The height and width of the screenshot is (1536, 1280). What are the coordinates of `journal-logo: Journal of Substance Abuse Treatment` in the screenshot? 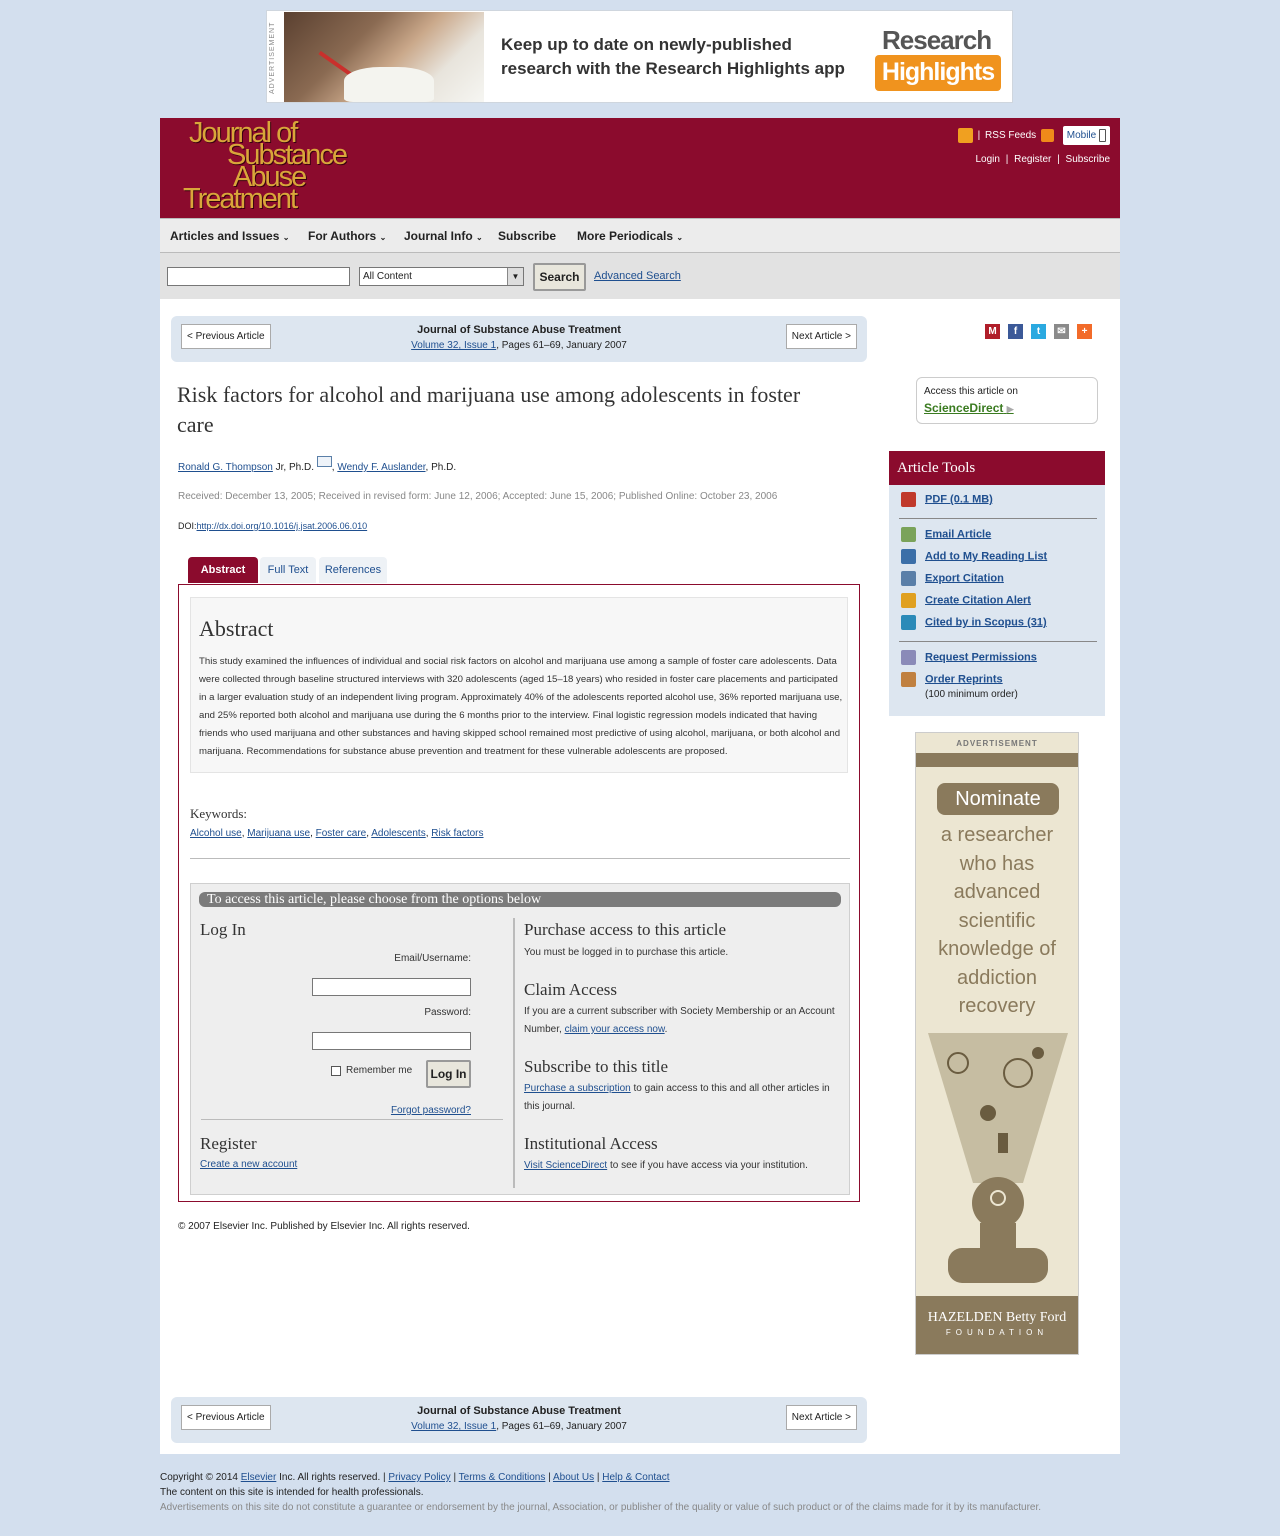 It's located at (273, 167).